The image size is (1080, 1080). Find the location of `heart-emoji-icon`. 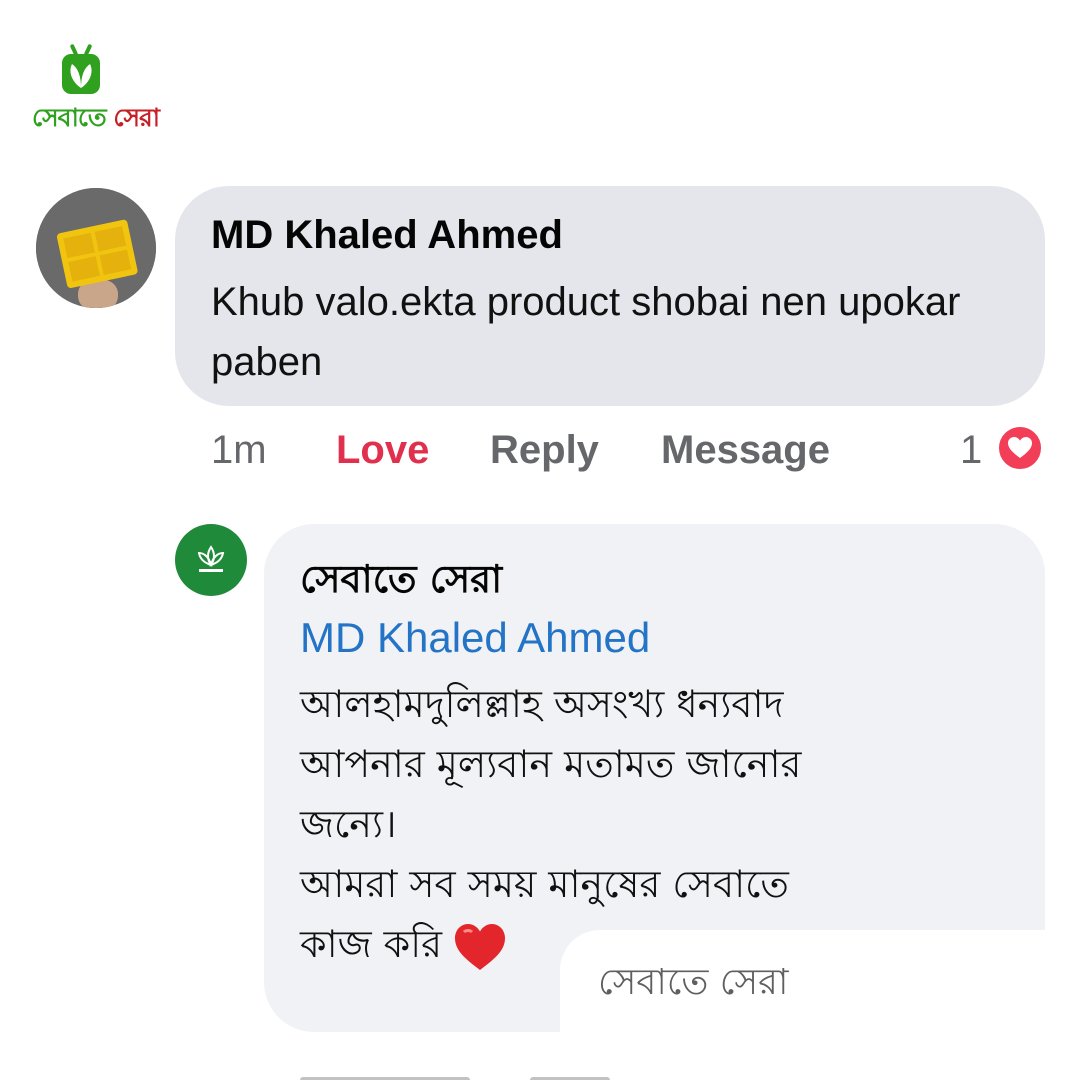

heart-emoji-icon is located at coordinates (480, 946).